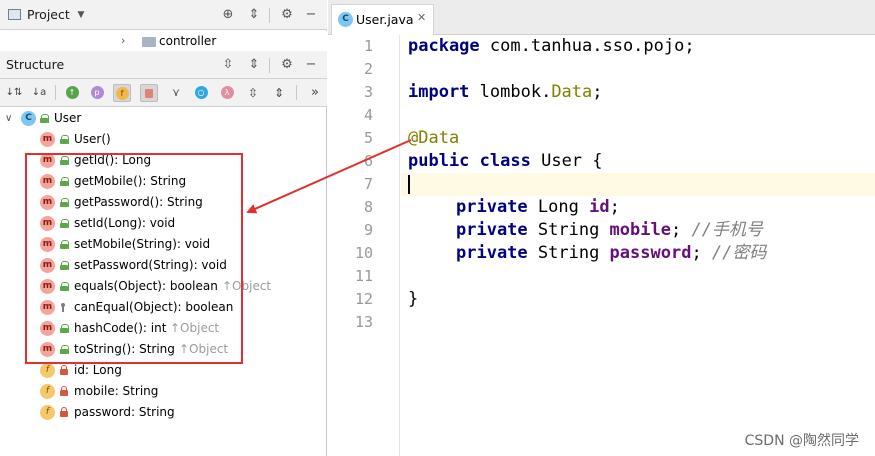 This screenshot has width=875, height=456. Describe the element at coordinates (163, 15) in the screenshot. I see `project-header: Project ▼ ⊕ ⇕ ⚙ −` at that location.